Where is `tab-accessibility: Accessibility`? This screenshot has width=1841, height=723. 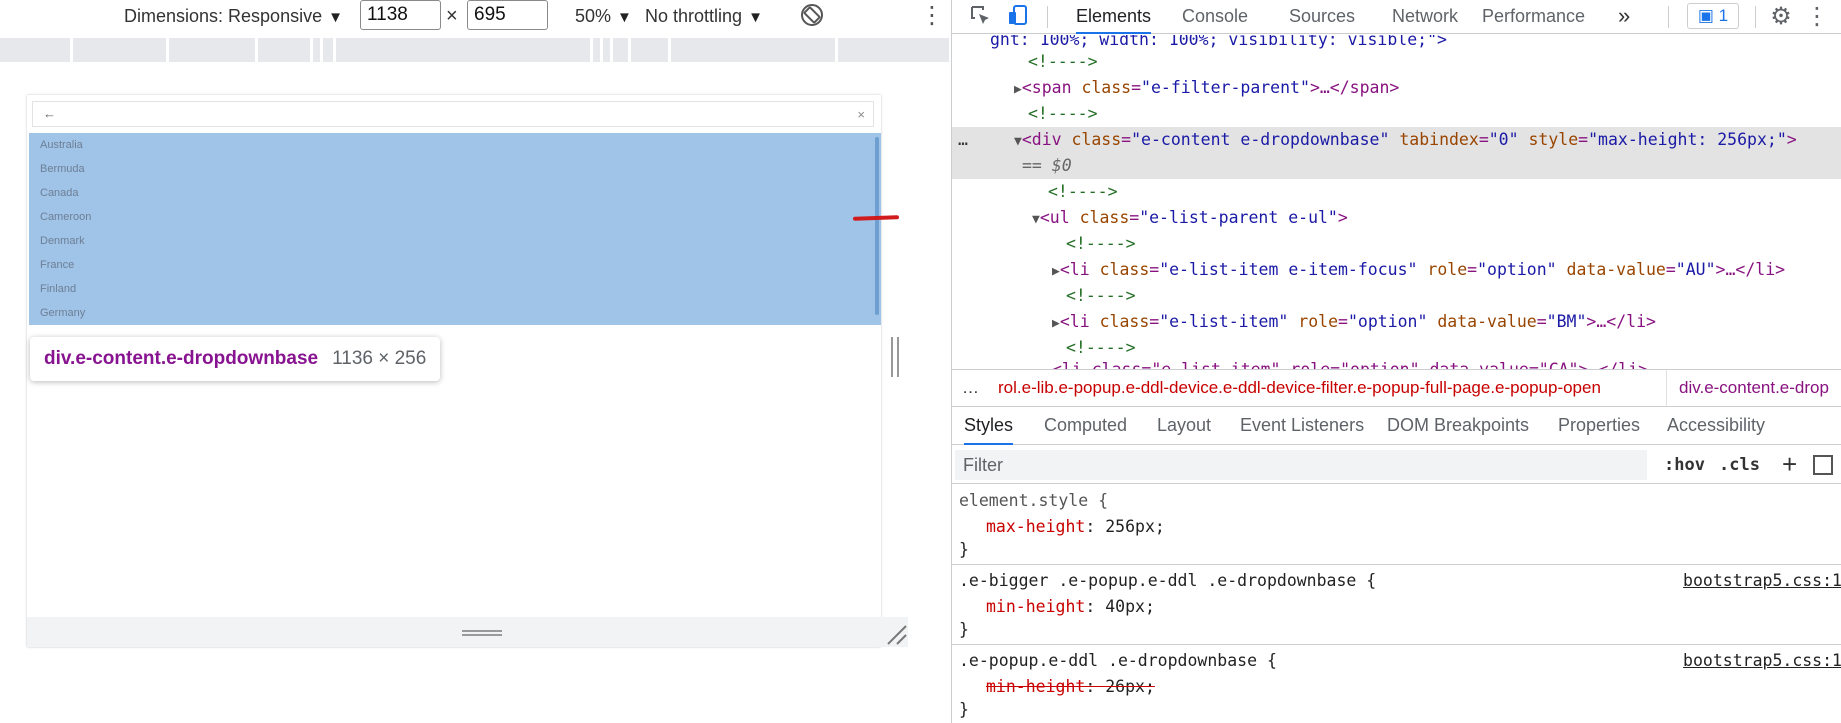 tab-accessibility: Accessibility is located at coordinates (1716, 426).